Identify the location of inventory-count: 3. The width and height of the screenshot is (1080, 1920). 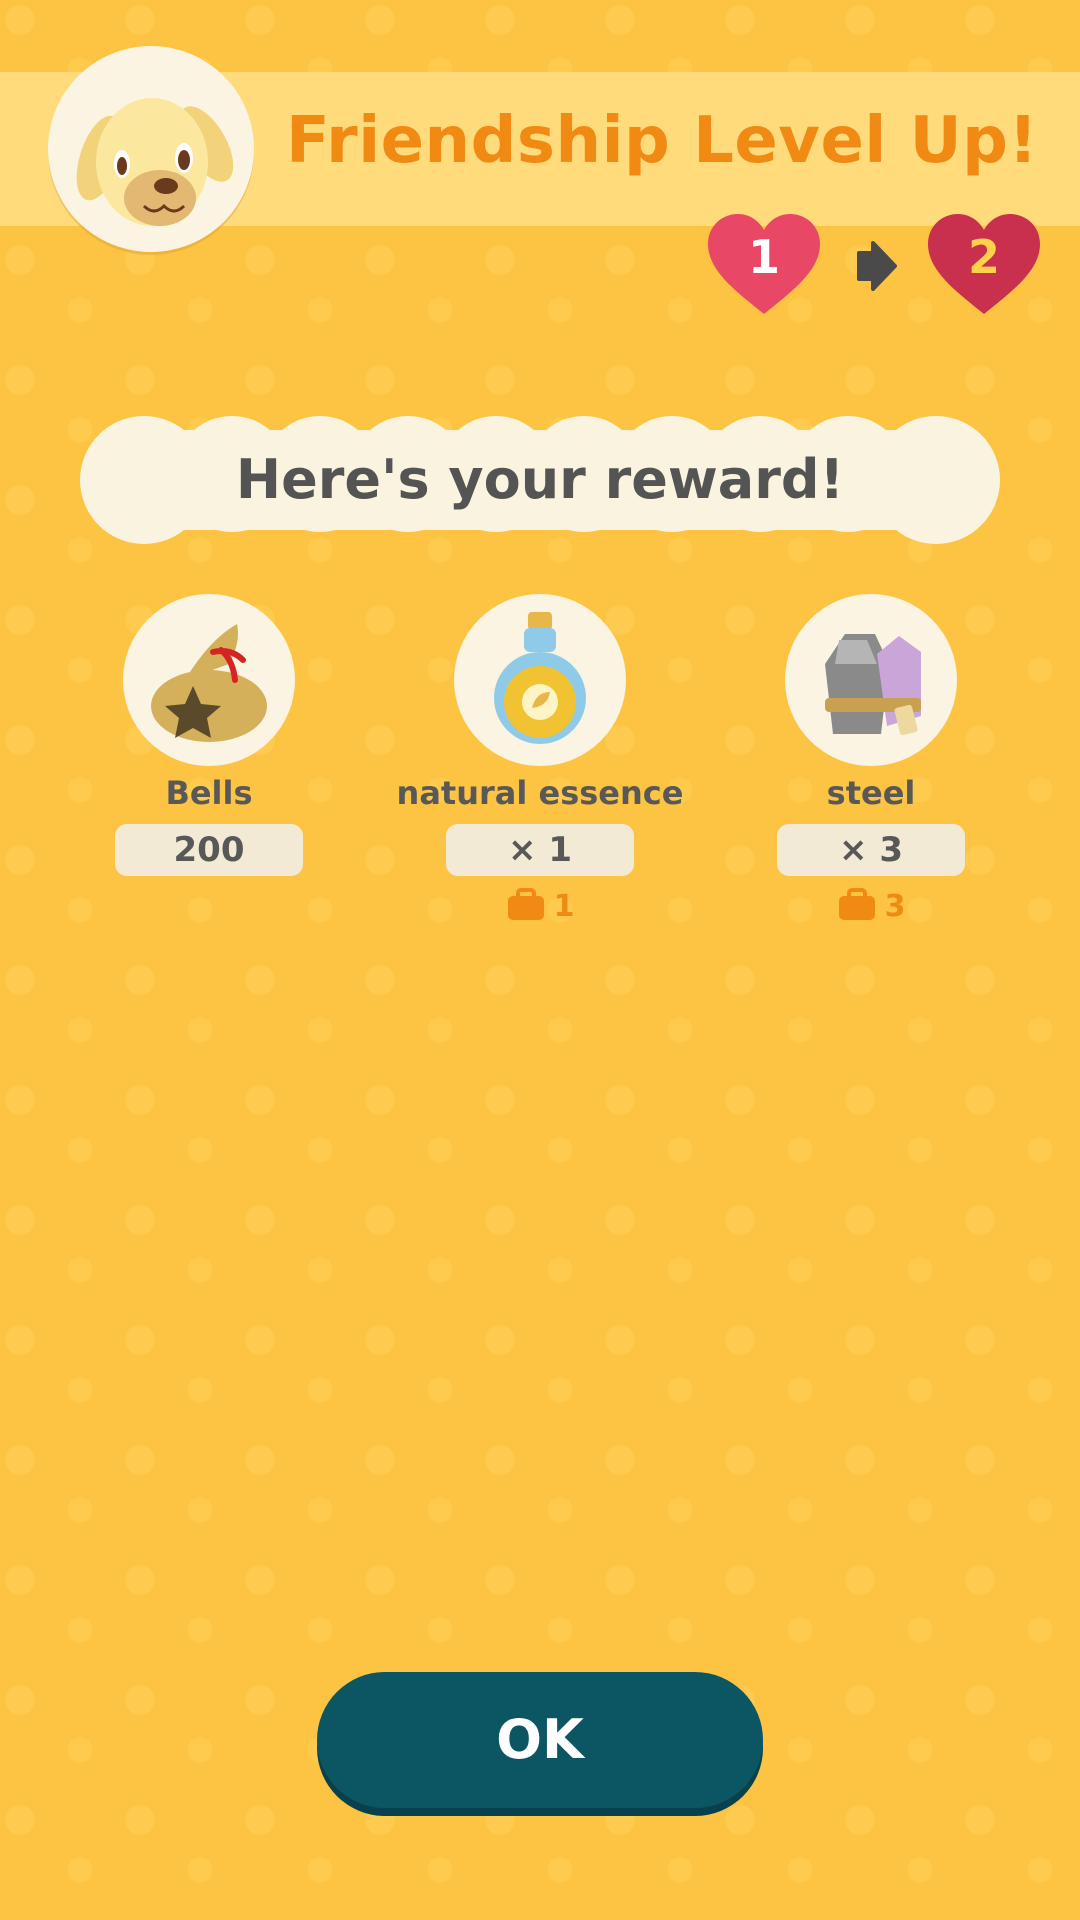
(871, 906).